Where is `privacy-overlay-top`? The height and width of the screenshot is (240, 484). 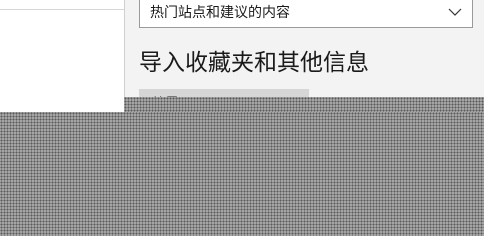
privacy-overlay-top is located at coordinates (304, 105).